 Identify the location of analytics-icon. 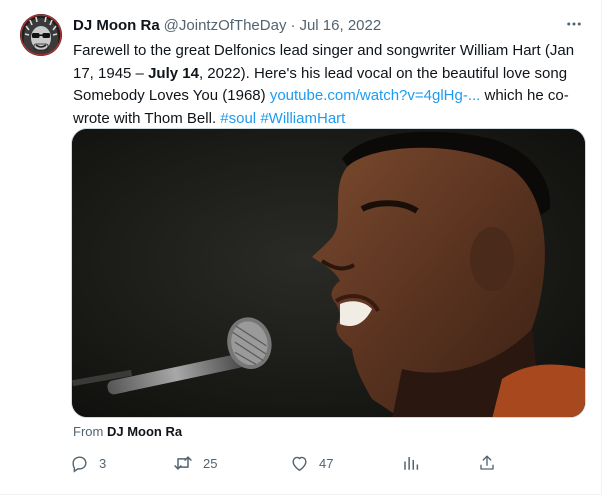
(411, 463).